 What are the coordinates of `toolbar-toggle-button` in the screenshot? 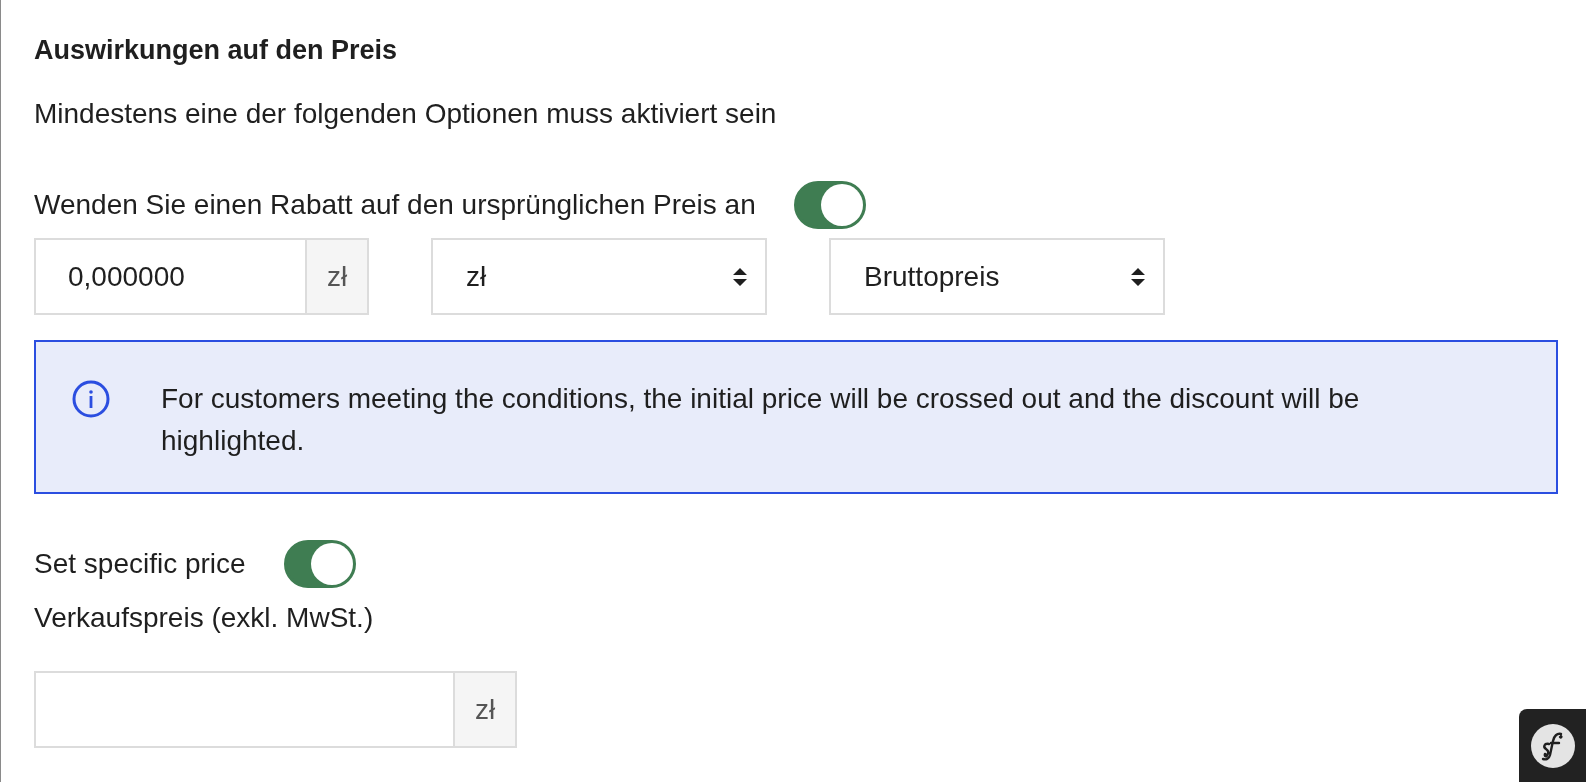 It's located at (1552, 745).